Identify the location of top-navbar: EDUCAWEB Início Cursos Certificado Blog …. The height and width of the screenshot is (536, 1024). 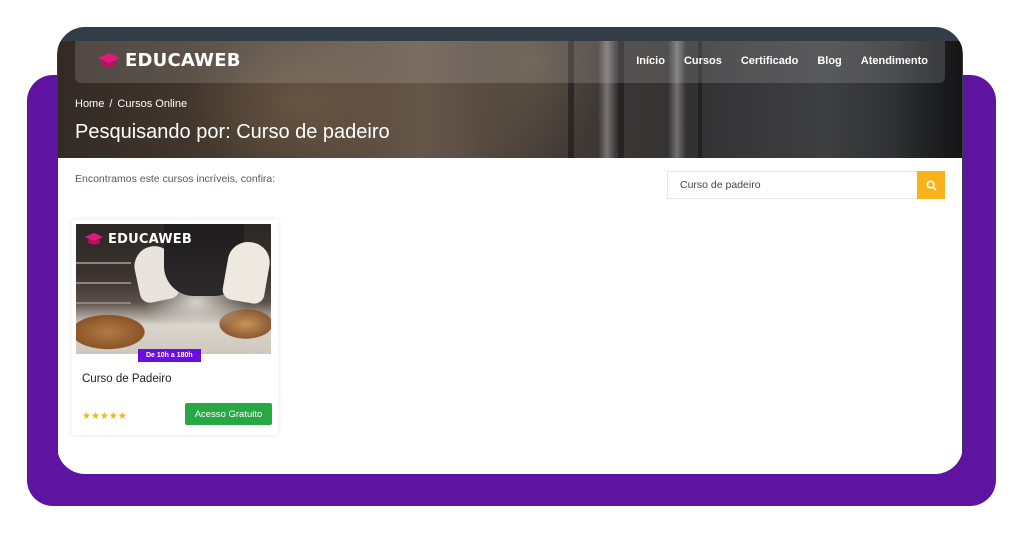
(510, 62).